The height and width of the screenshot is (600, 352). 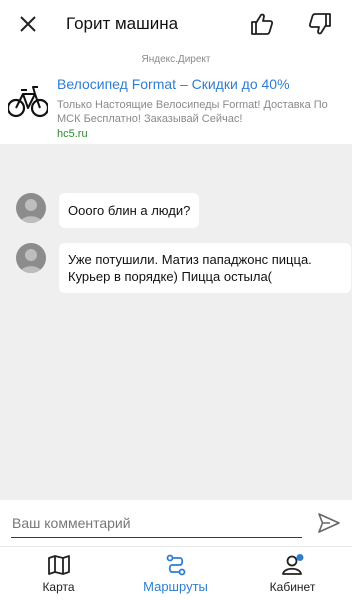 What do you see at coordinates (129, 210) in the screenshot?
I see `comment-text: Ооого блин а люди?` at bounding box center [129, 210].